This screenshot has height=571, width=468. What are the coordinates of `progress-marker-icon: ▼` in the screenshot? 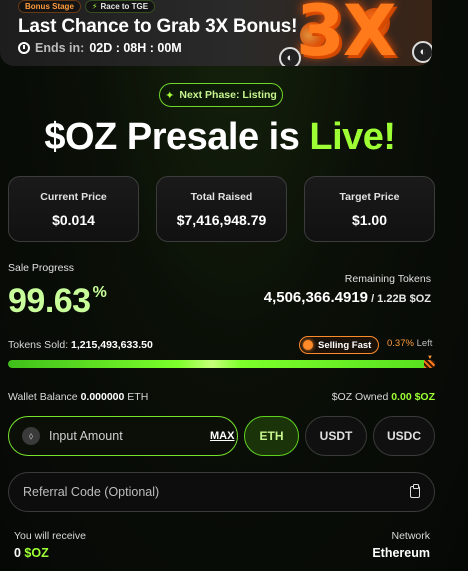 It's located at (430, 358).